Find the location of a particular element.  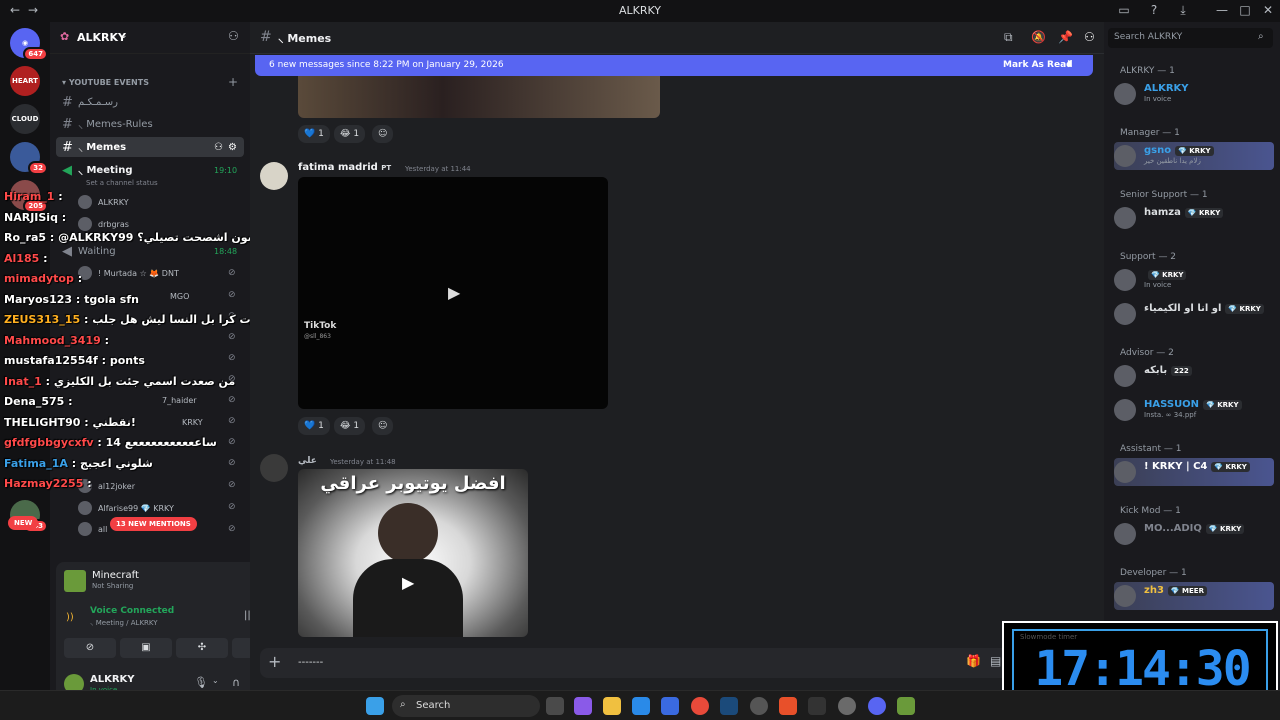

discord-logo-icon: ◉ is located at coordinates (25, 43).